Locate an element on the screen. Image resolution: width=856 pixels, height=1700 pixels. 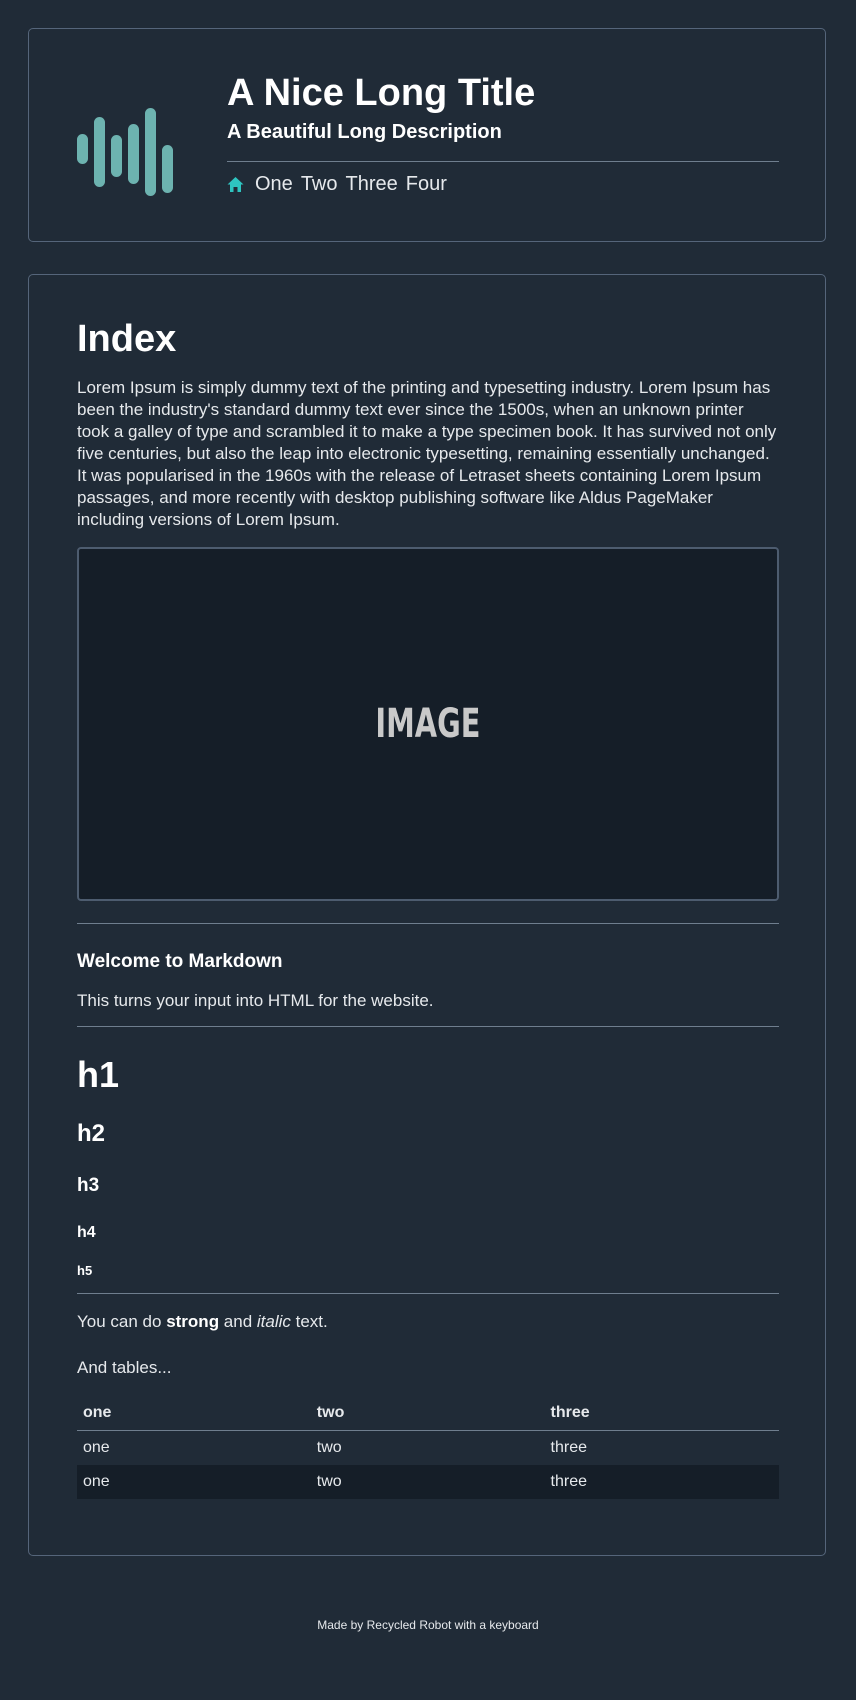
header-divider is located at coordinates (503, 161).